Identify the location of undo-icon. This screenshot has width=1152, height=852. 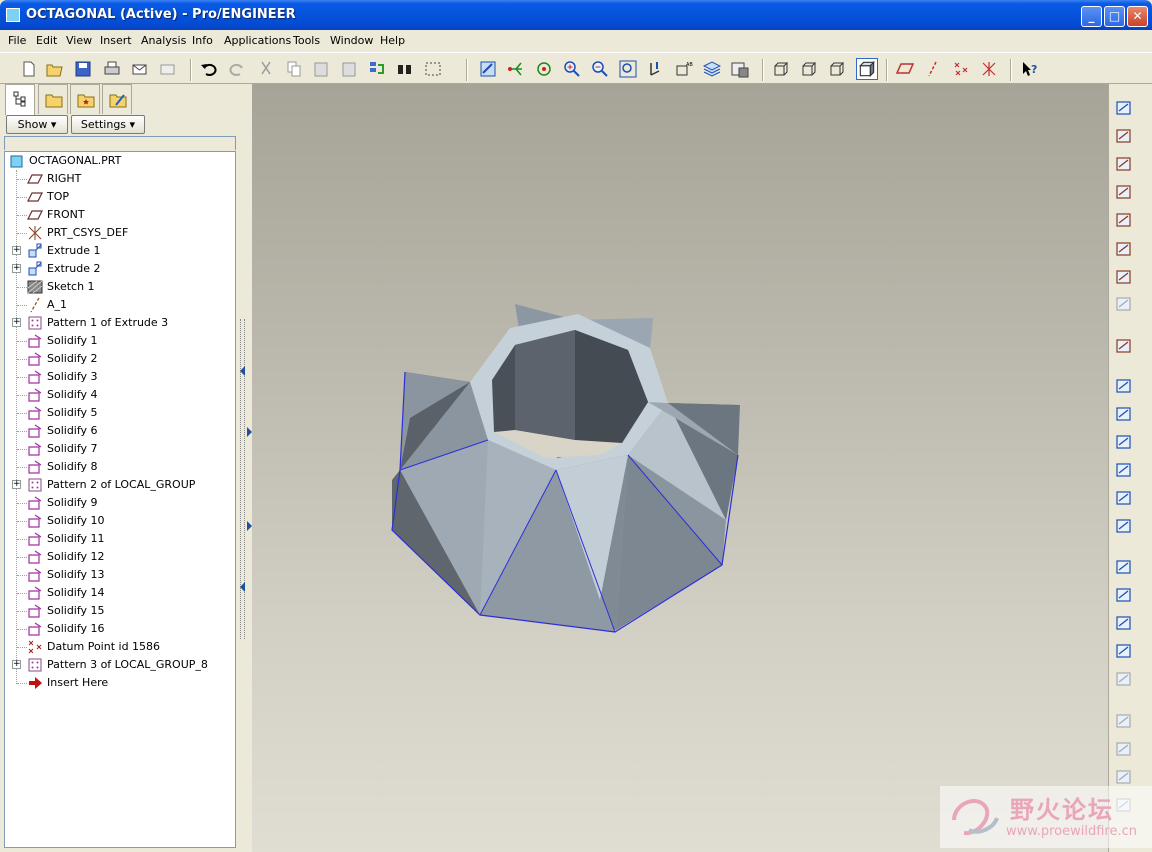
(209, 69).